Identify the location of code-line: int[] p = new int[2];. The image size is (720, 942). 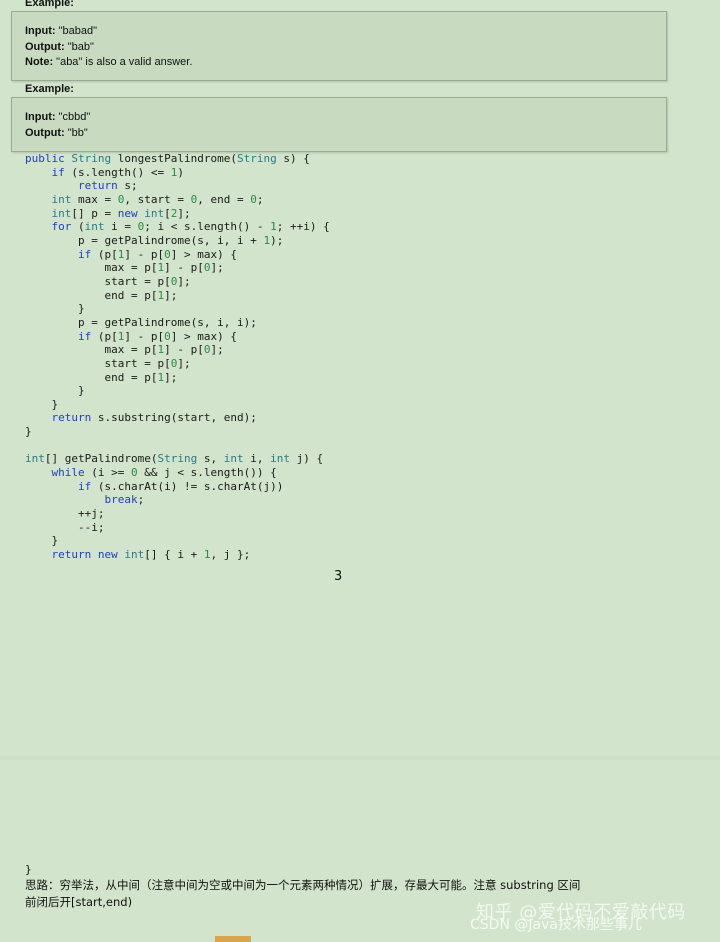
(121, 213).